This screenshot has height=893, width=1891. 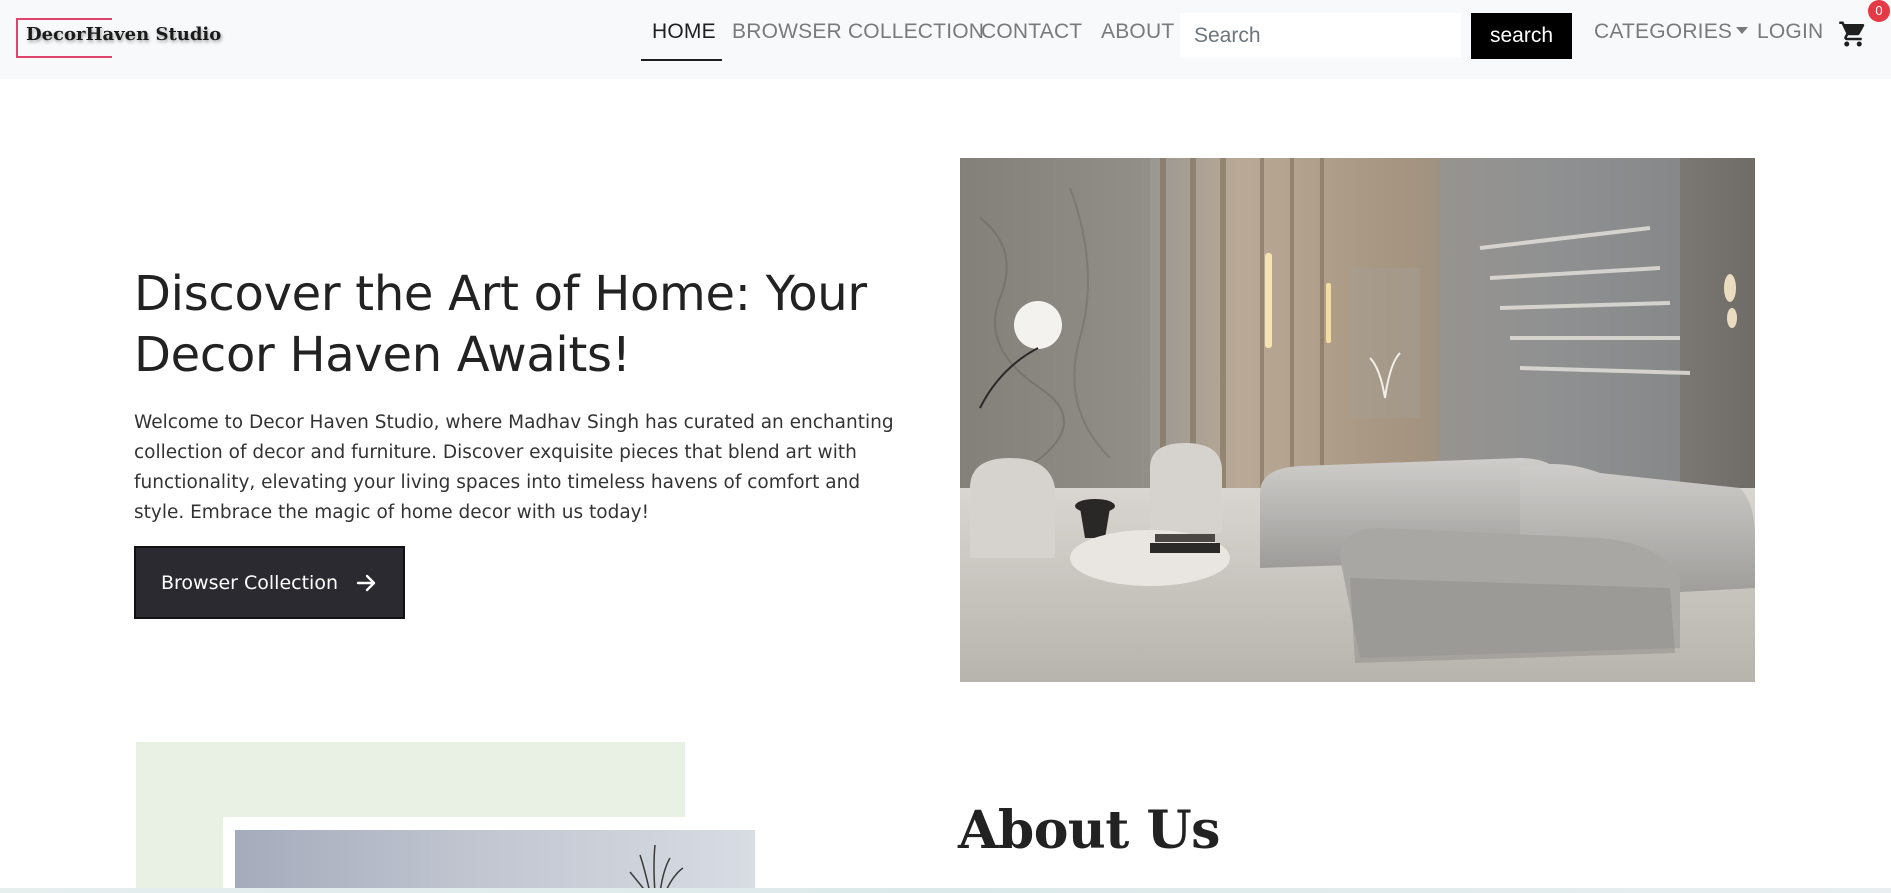 I want to click on nav-categories-dropdown: CATEGORIES, so click(x=1671, y=32).